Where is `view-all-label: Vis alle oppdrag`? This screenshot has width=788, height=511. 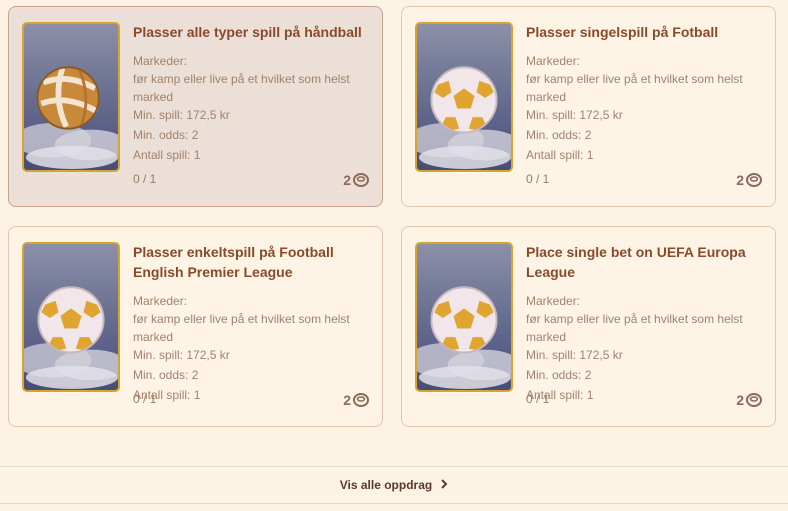
view-all-label: Vis alle oppdrag is located at coordinates (386, 485).